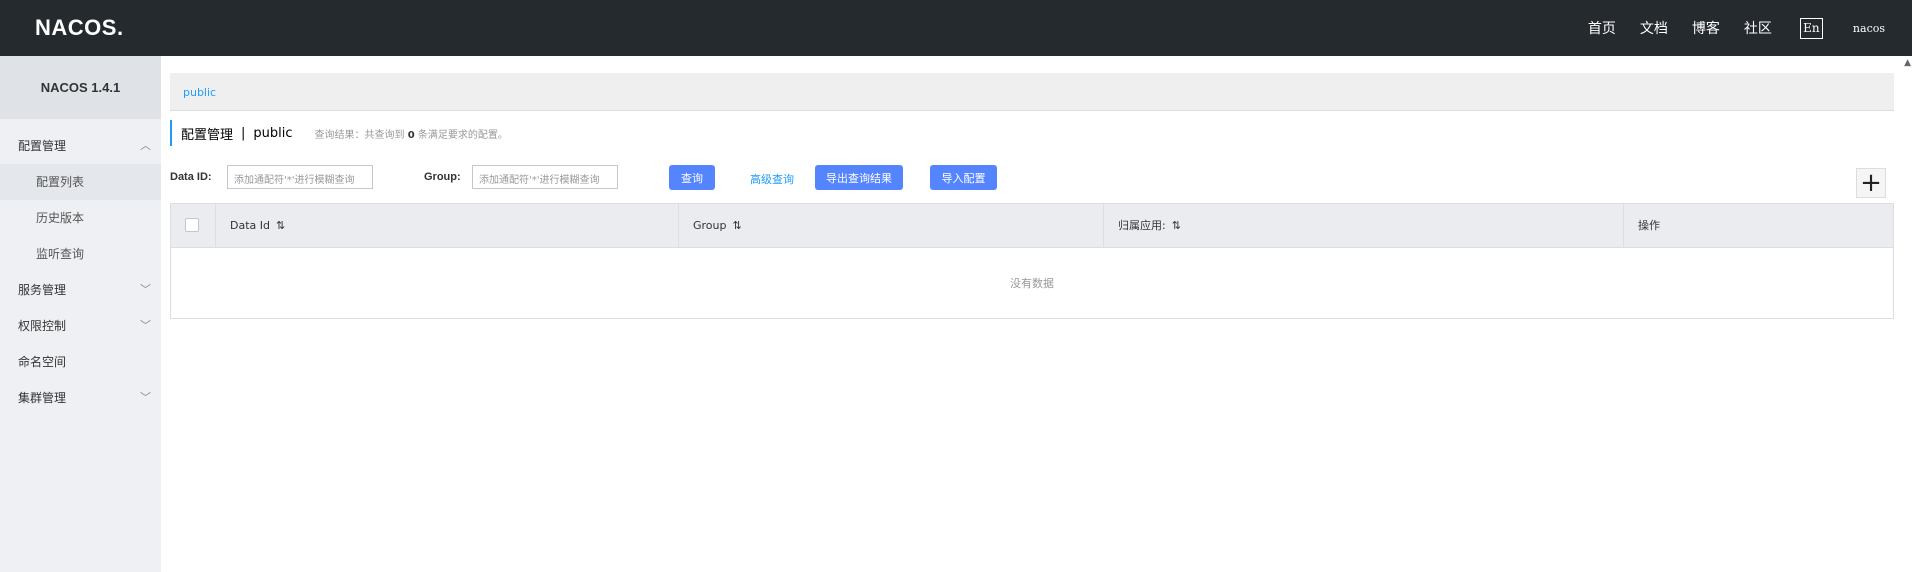 The height and width of the screenshot is (572, 1912). What do you see at coordinates (772, 179) in the screenshot?
I see `advanced-query-link: 高级查询` at bounding box center [772, 179].